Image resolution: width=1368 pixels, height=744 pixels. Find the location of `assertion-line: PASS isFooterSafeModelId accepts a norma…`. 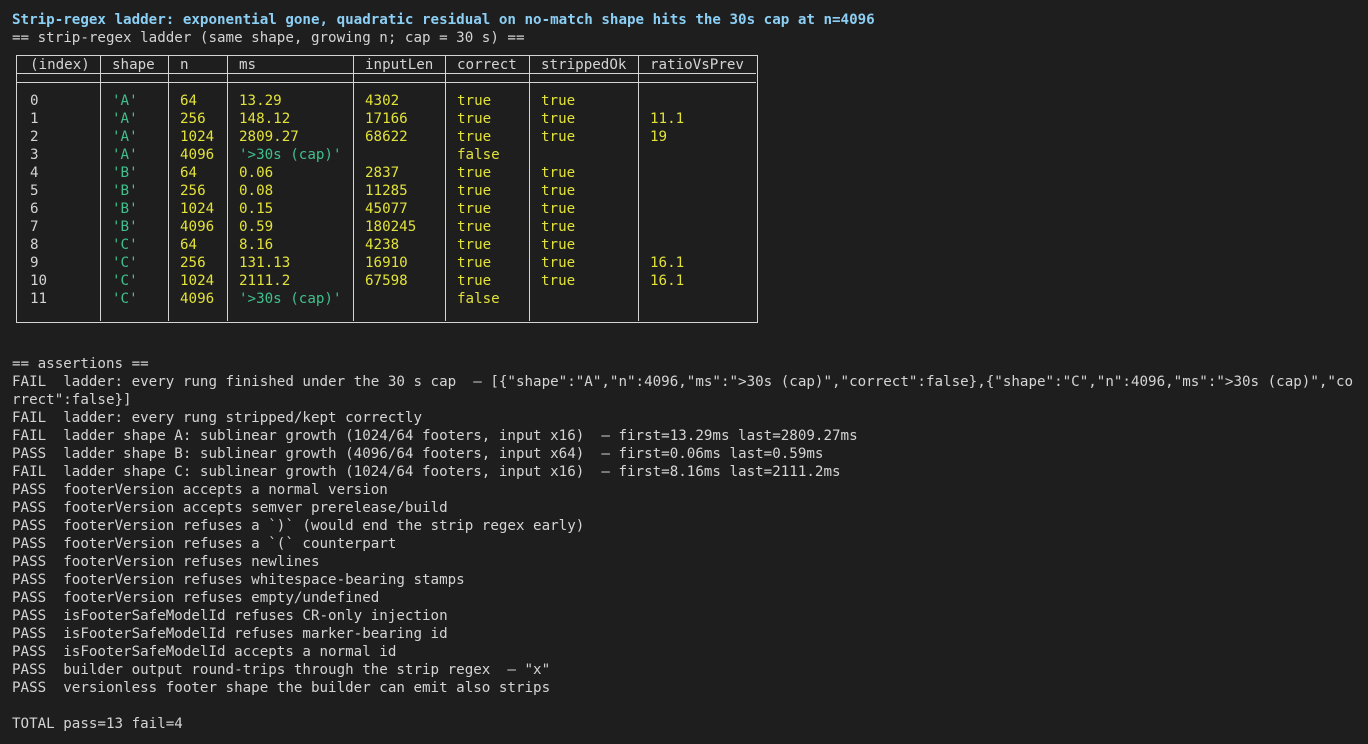

assertion-line: PASS isFooterSafeModelId accepts a norma… is located at coordinates (204, 652).